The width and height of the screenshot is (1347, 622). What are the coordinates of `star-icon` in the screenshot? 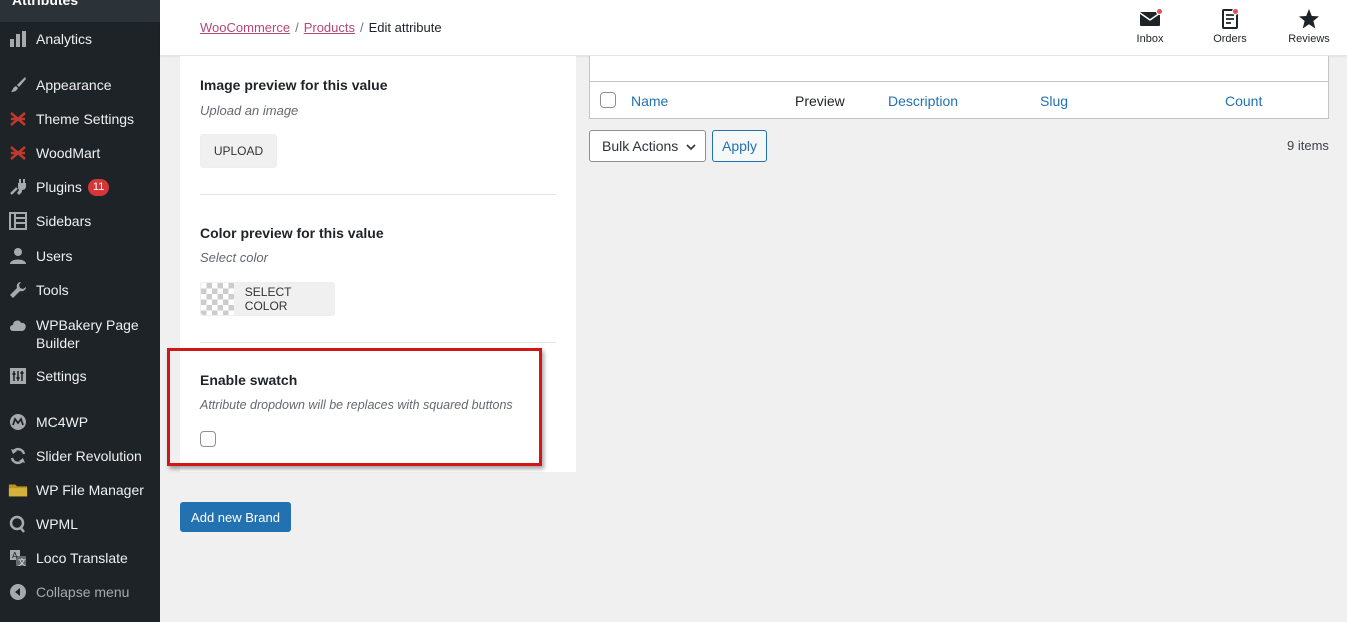 It's located at (1309, 19).